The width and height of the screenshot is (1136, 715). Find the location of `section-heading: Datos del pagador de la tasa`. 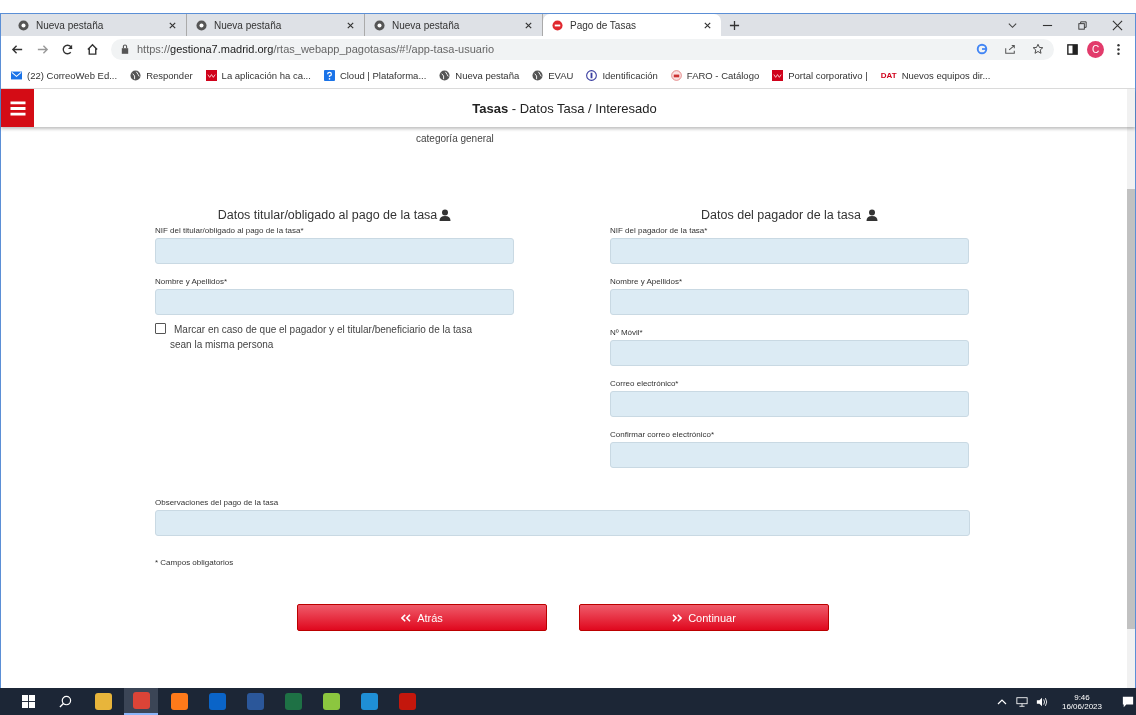

section-heading: Datos del pagador de la tasa is located at coordinates (781, 215).